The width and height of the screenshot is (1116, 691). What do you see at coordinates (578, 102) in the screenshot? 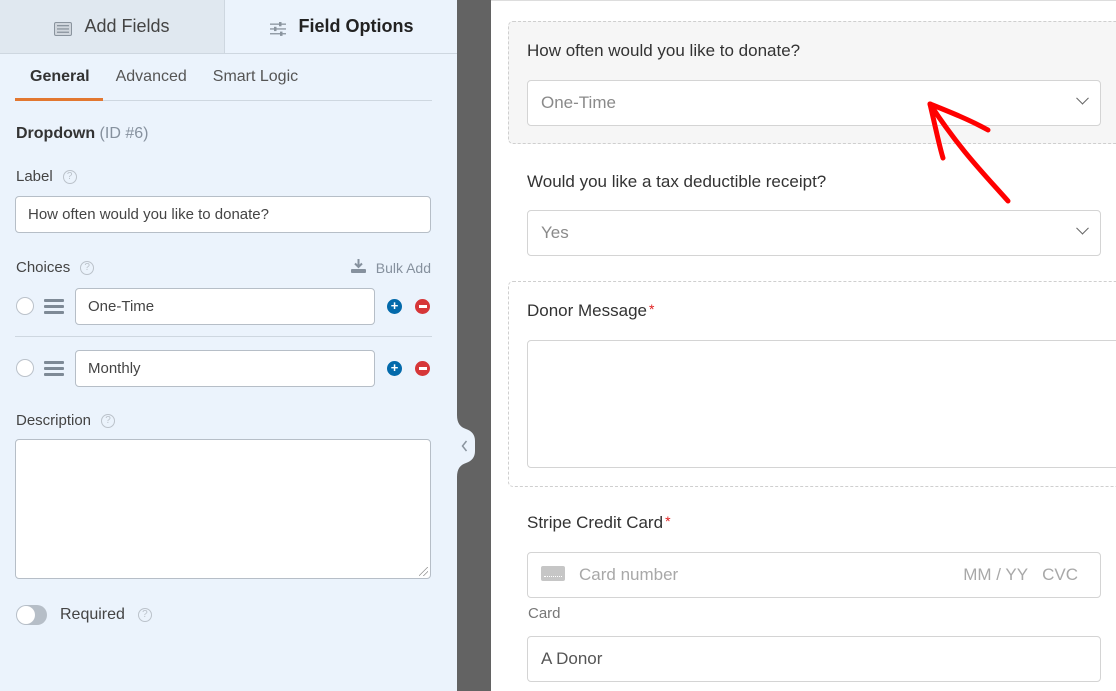
I see `select-value: One-Time` at bounding box center [578, 102].